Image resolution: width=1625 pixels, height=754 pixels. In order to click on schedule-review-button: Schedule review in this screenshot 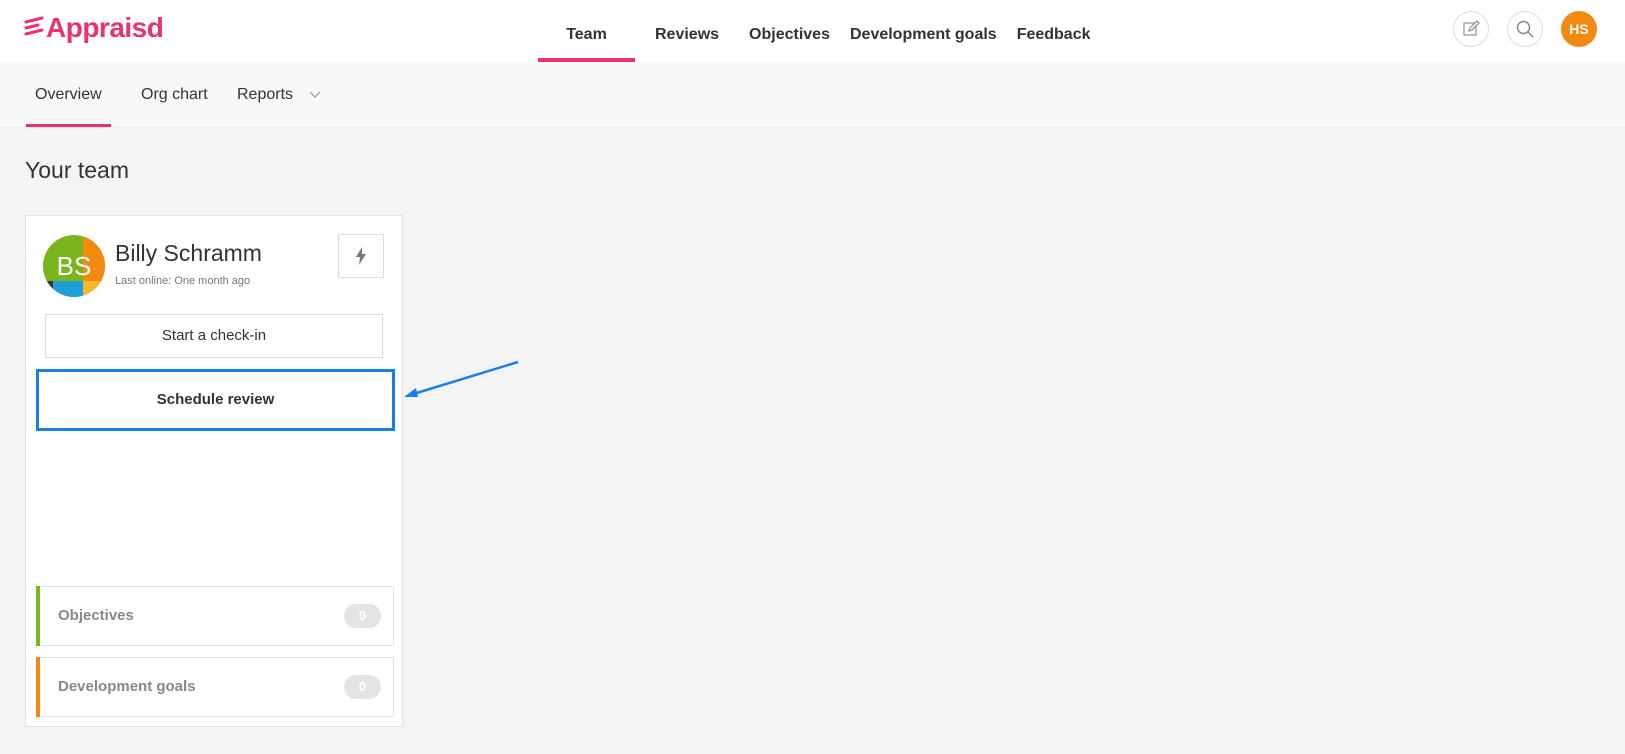, I will do `click(215, 400)`.